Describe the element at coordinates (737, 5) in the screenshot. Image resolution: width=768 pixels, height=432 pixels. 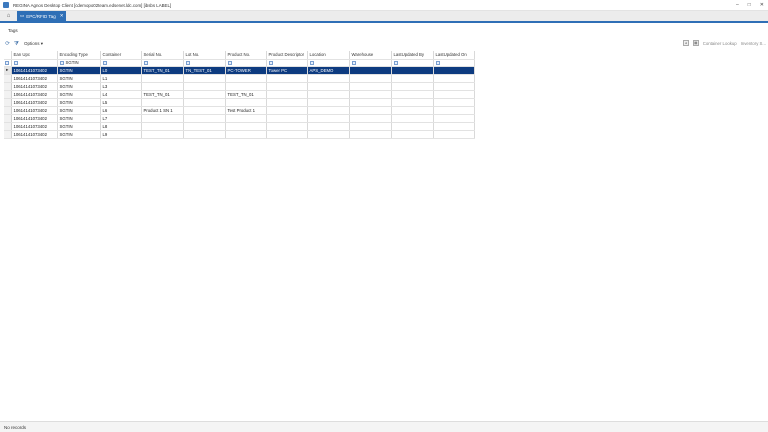
I see `minimize-button: –` at that location.